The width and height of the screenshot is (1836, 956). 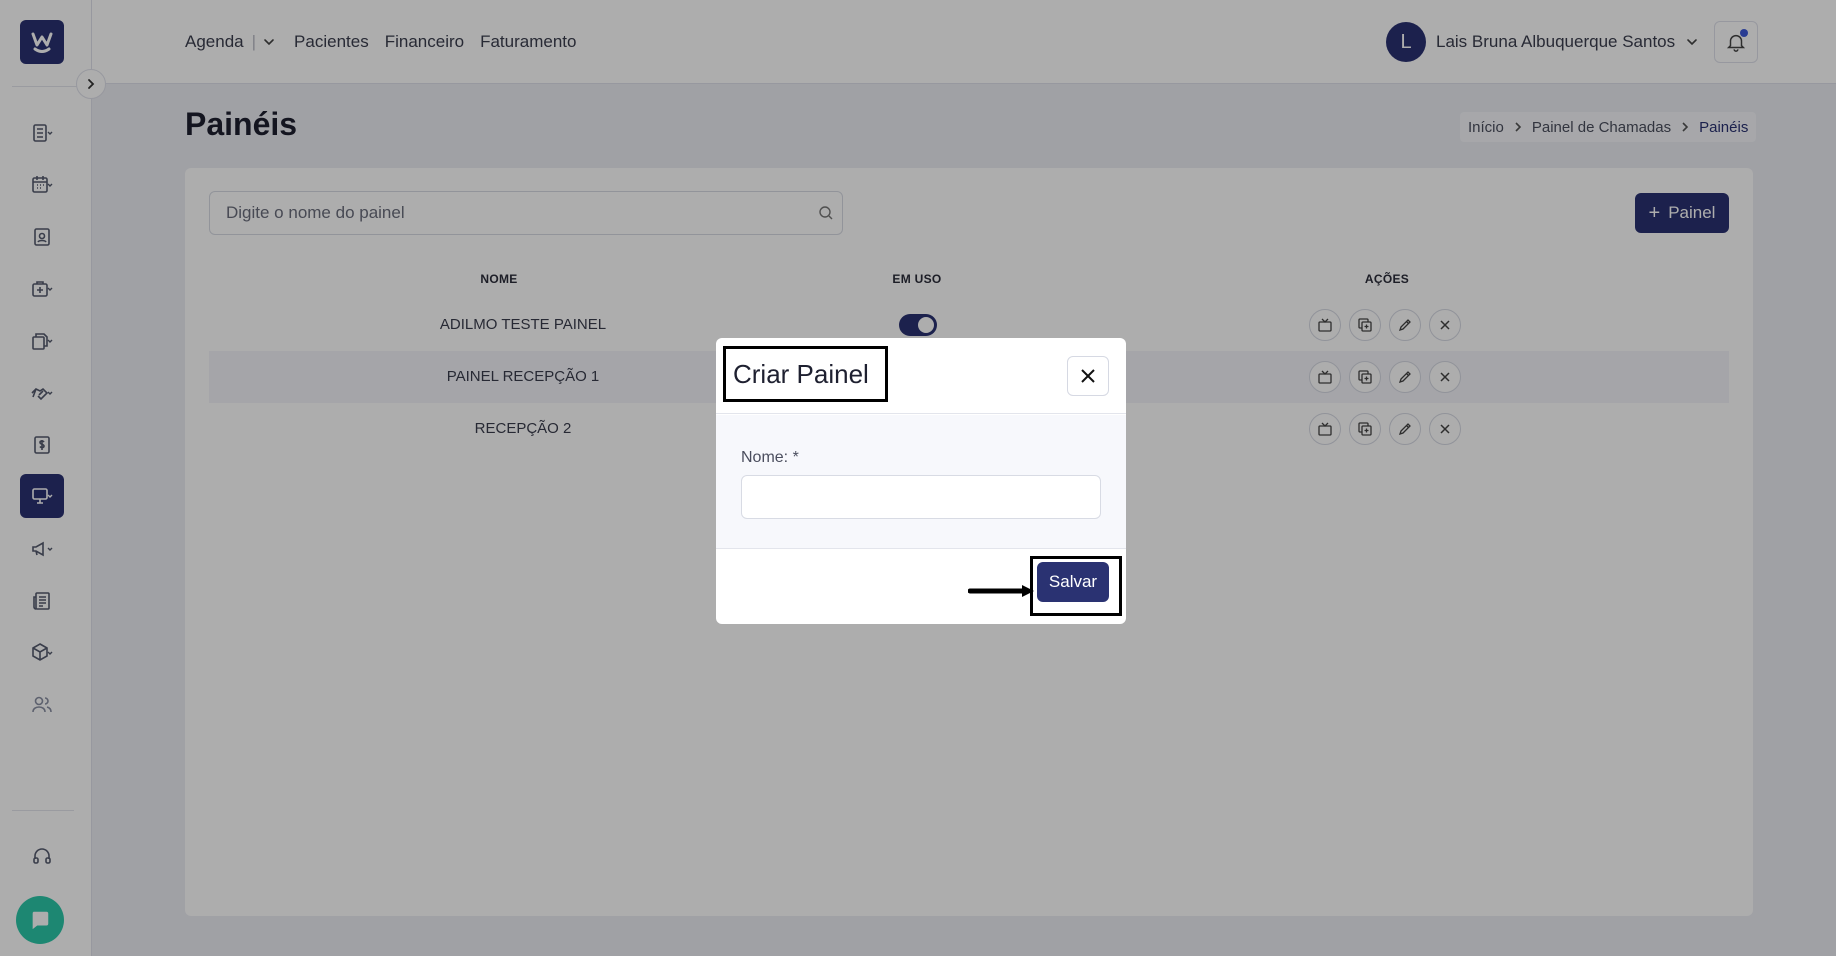 What do you see at coordinates (770, 457) in the screenshot?
I see `name-field-label: Nome: *` at bounding box center [770, 457].